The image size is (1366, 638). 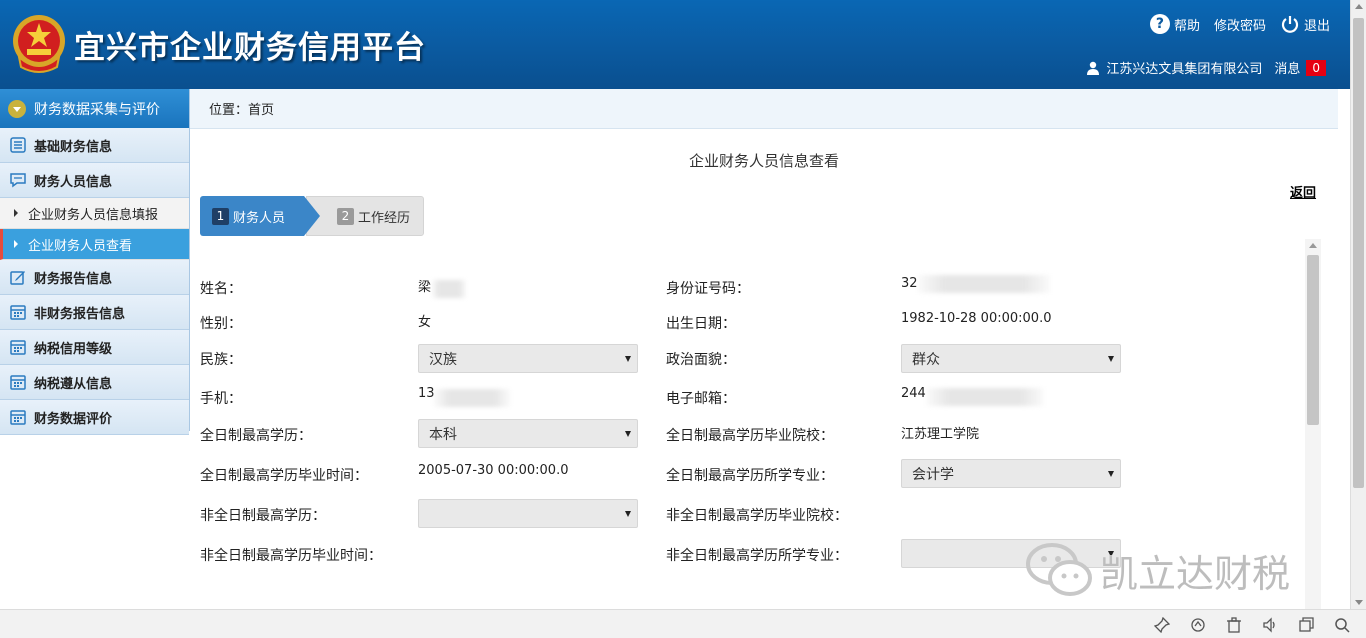 What do you see at coordinates (263, 516) in the screenshot?
I see `parttime-education-label: 非全日制最高学历：` at bounding box center [263, 516].